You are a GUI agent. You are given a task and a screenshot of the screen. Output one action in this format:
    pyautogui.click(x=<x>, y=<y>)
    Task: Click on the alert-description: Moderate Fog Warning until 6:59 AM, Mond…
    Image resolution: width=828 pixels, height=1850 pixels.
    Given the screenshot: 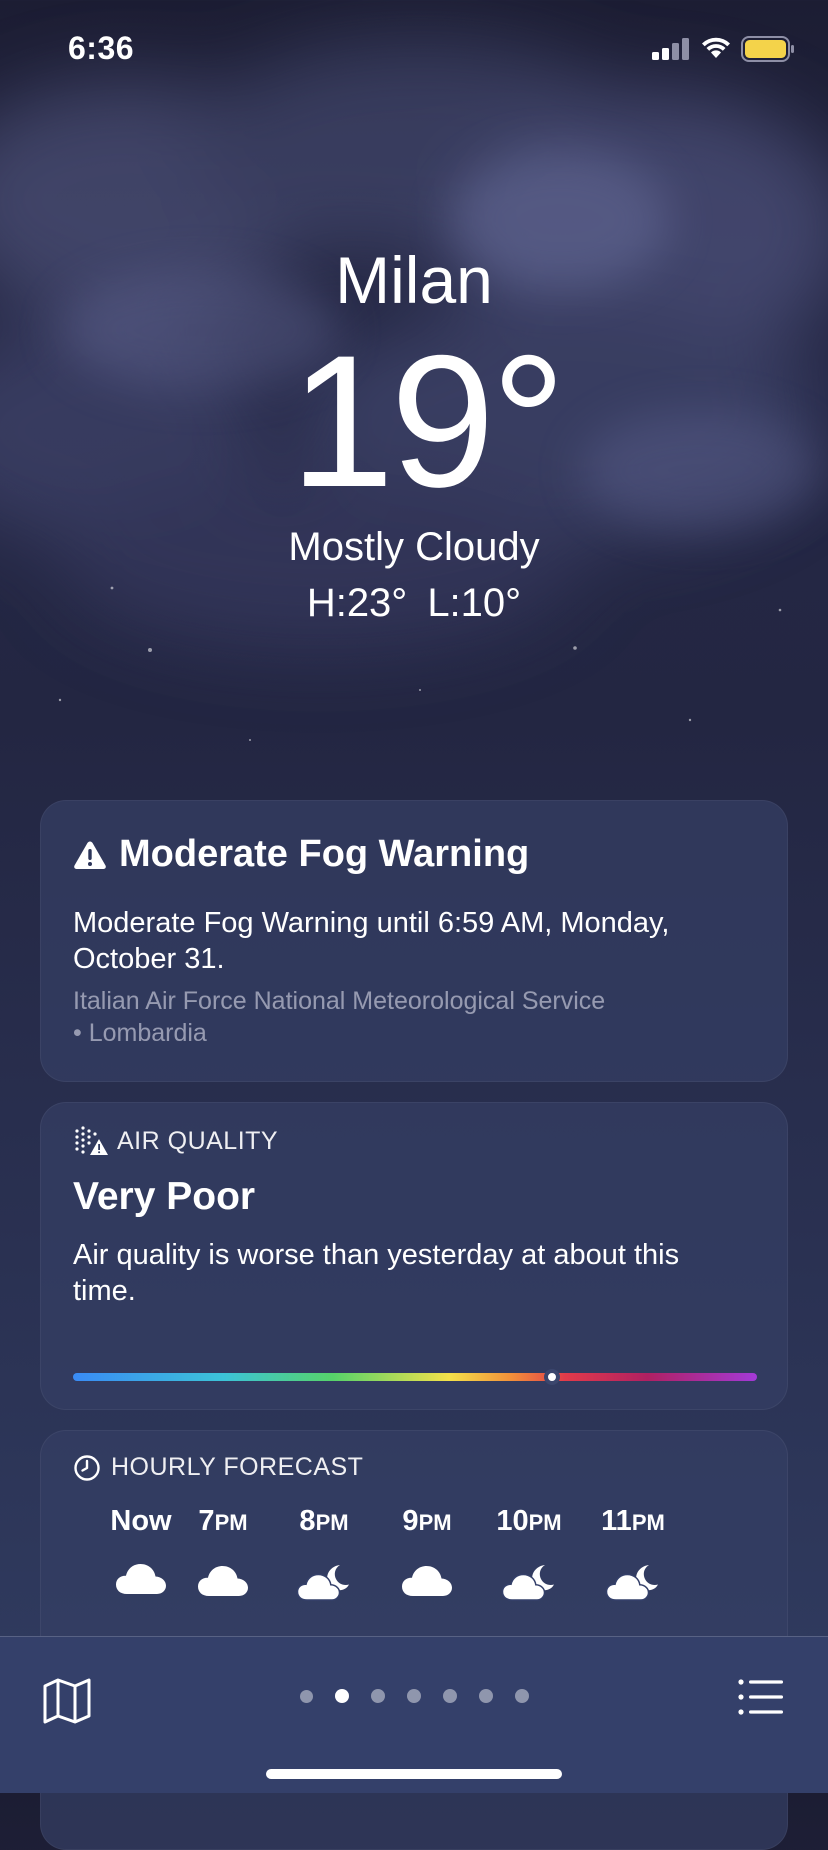 What is the action you would take?
    pyautogui.click(x=371, y=941)
    